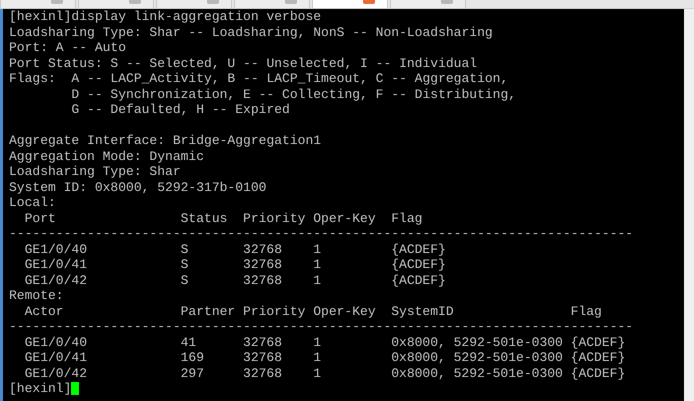 Image resolution: width=694 pixels, height=401 pixels. I want to click on output-line: Flags: A -- LACP_Activity, B -- LACP_Timeout, C -- Aggregation,, so click(258, 78).